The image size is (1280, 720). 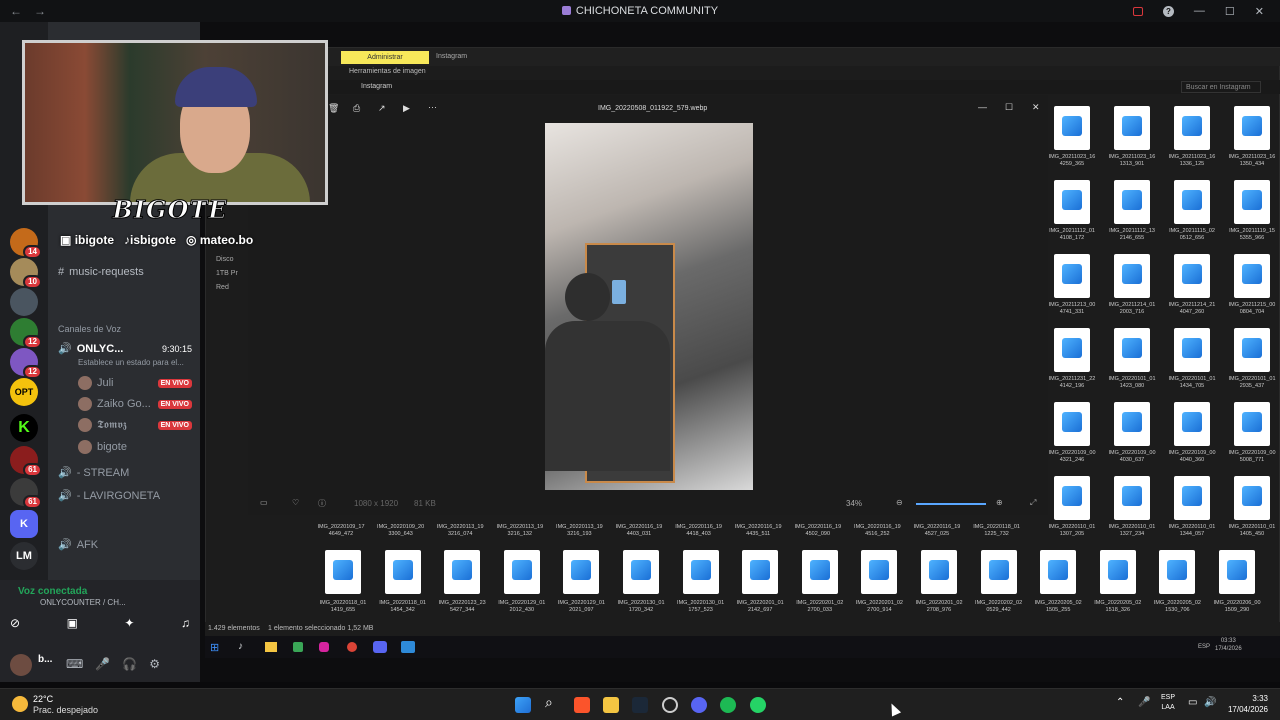 I want to click on slideshow-icon: ▶, so click(x=406, y=108).